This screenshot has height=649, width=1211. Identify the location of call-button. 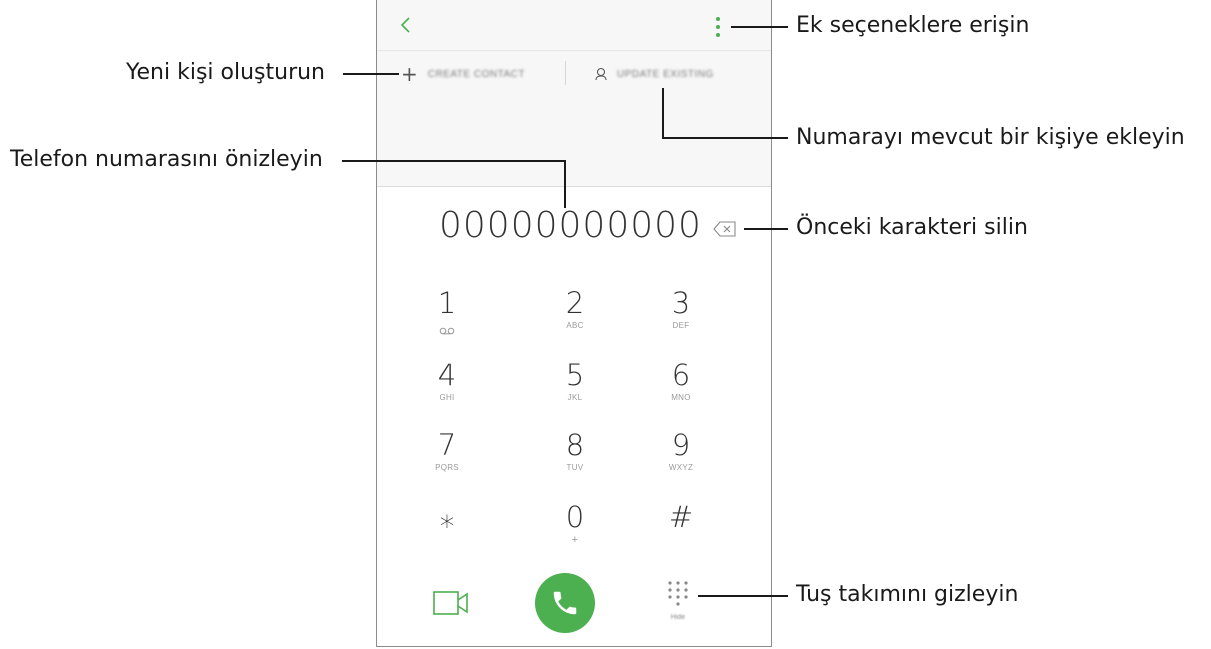
(565, 603).